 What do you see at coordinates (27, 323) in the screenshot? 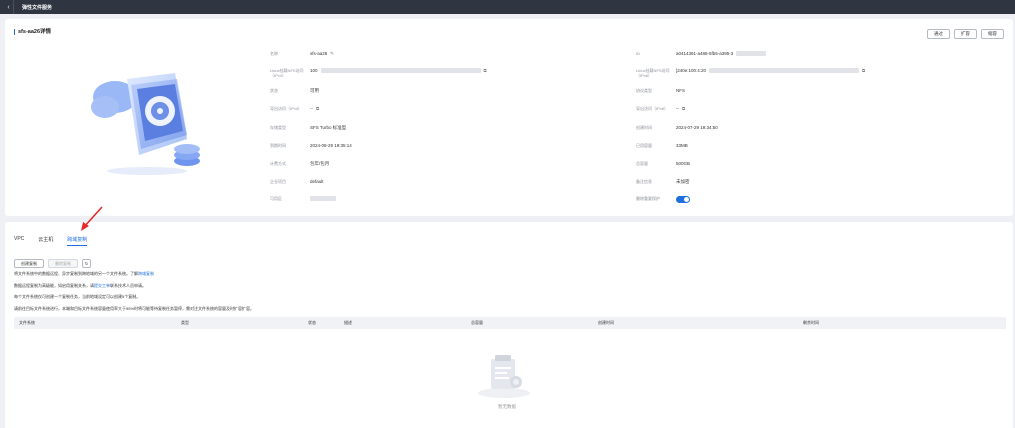
I see `column-header: 文件系统` at bounding box center [27, 323].